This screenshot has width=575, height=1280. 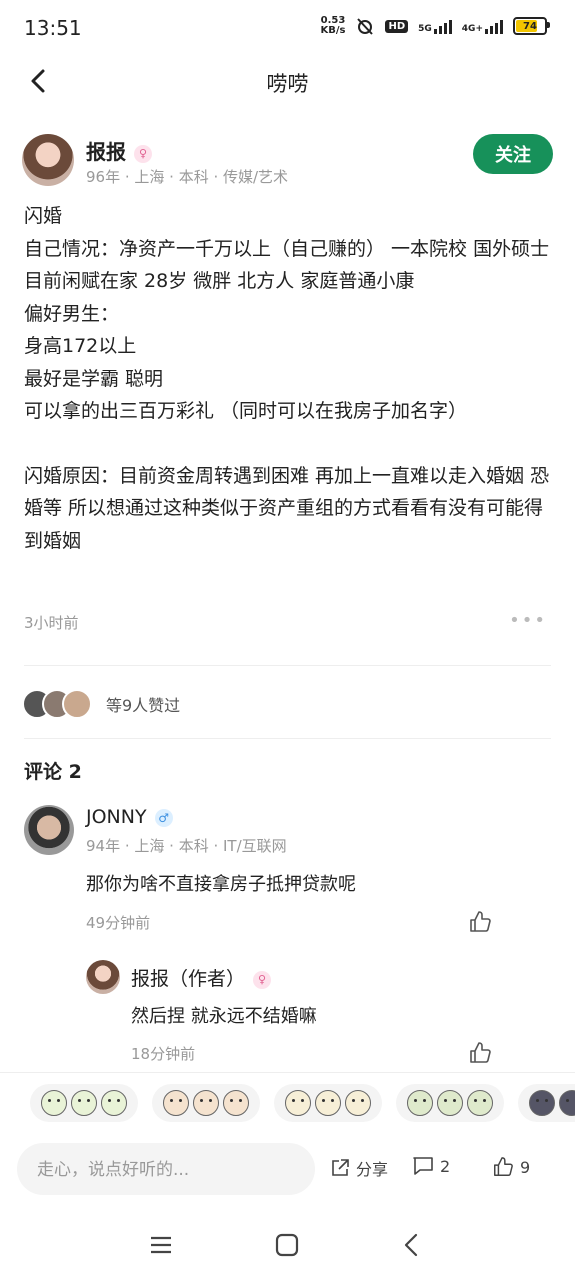 What do you see at coordinates (80, 346) in the screenshot?
I see `post-line: 身高172以上` at bounding box center [80, 346].